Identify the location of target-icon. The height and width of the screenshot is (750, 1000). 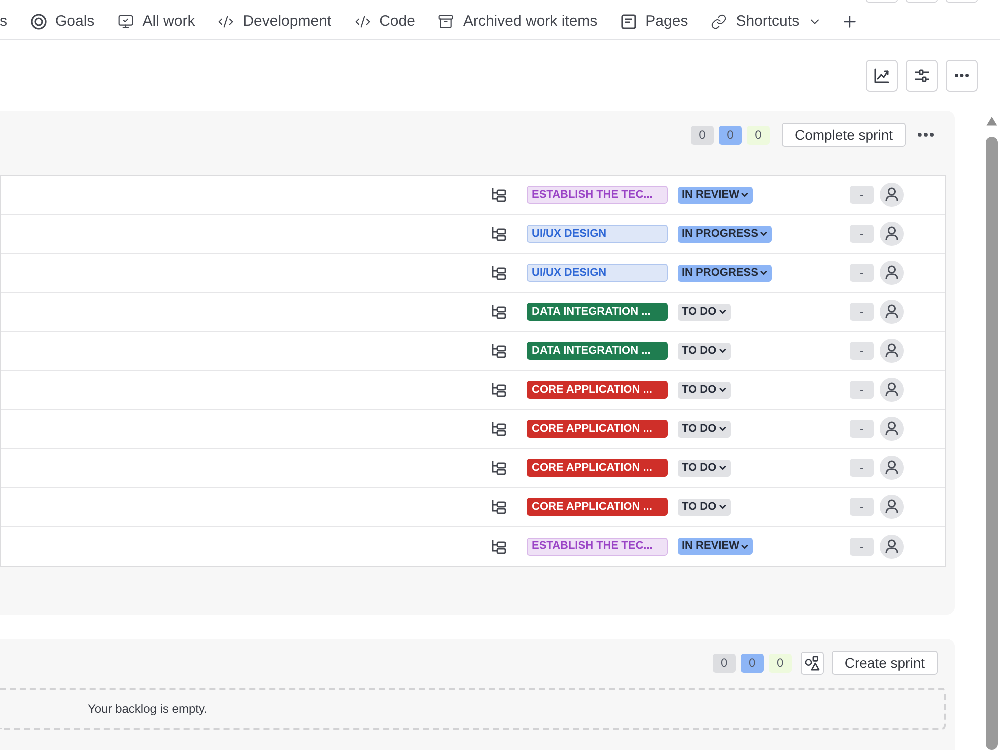
(38, 22).